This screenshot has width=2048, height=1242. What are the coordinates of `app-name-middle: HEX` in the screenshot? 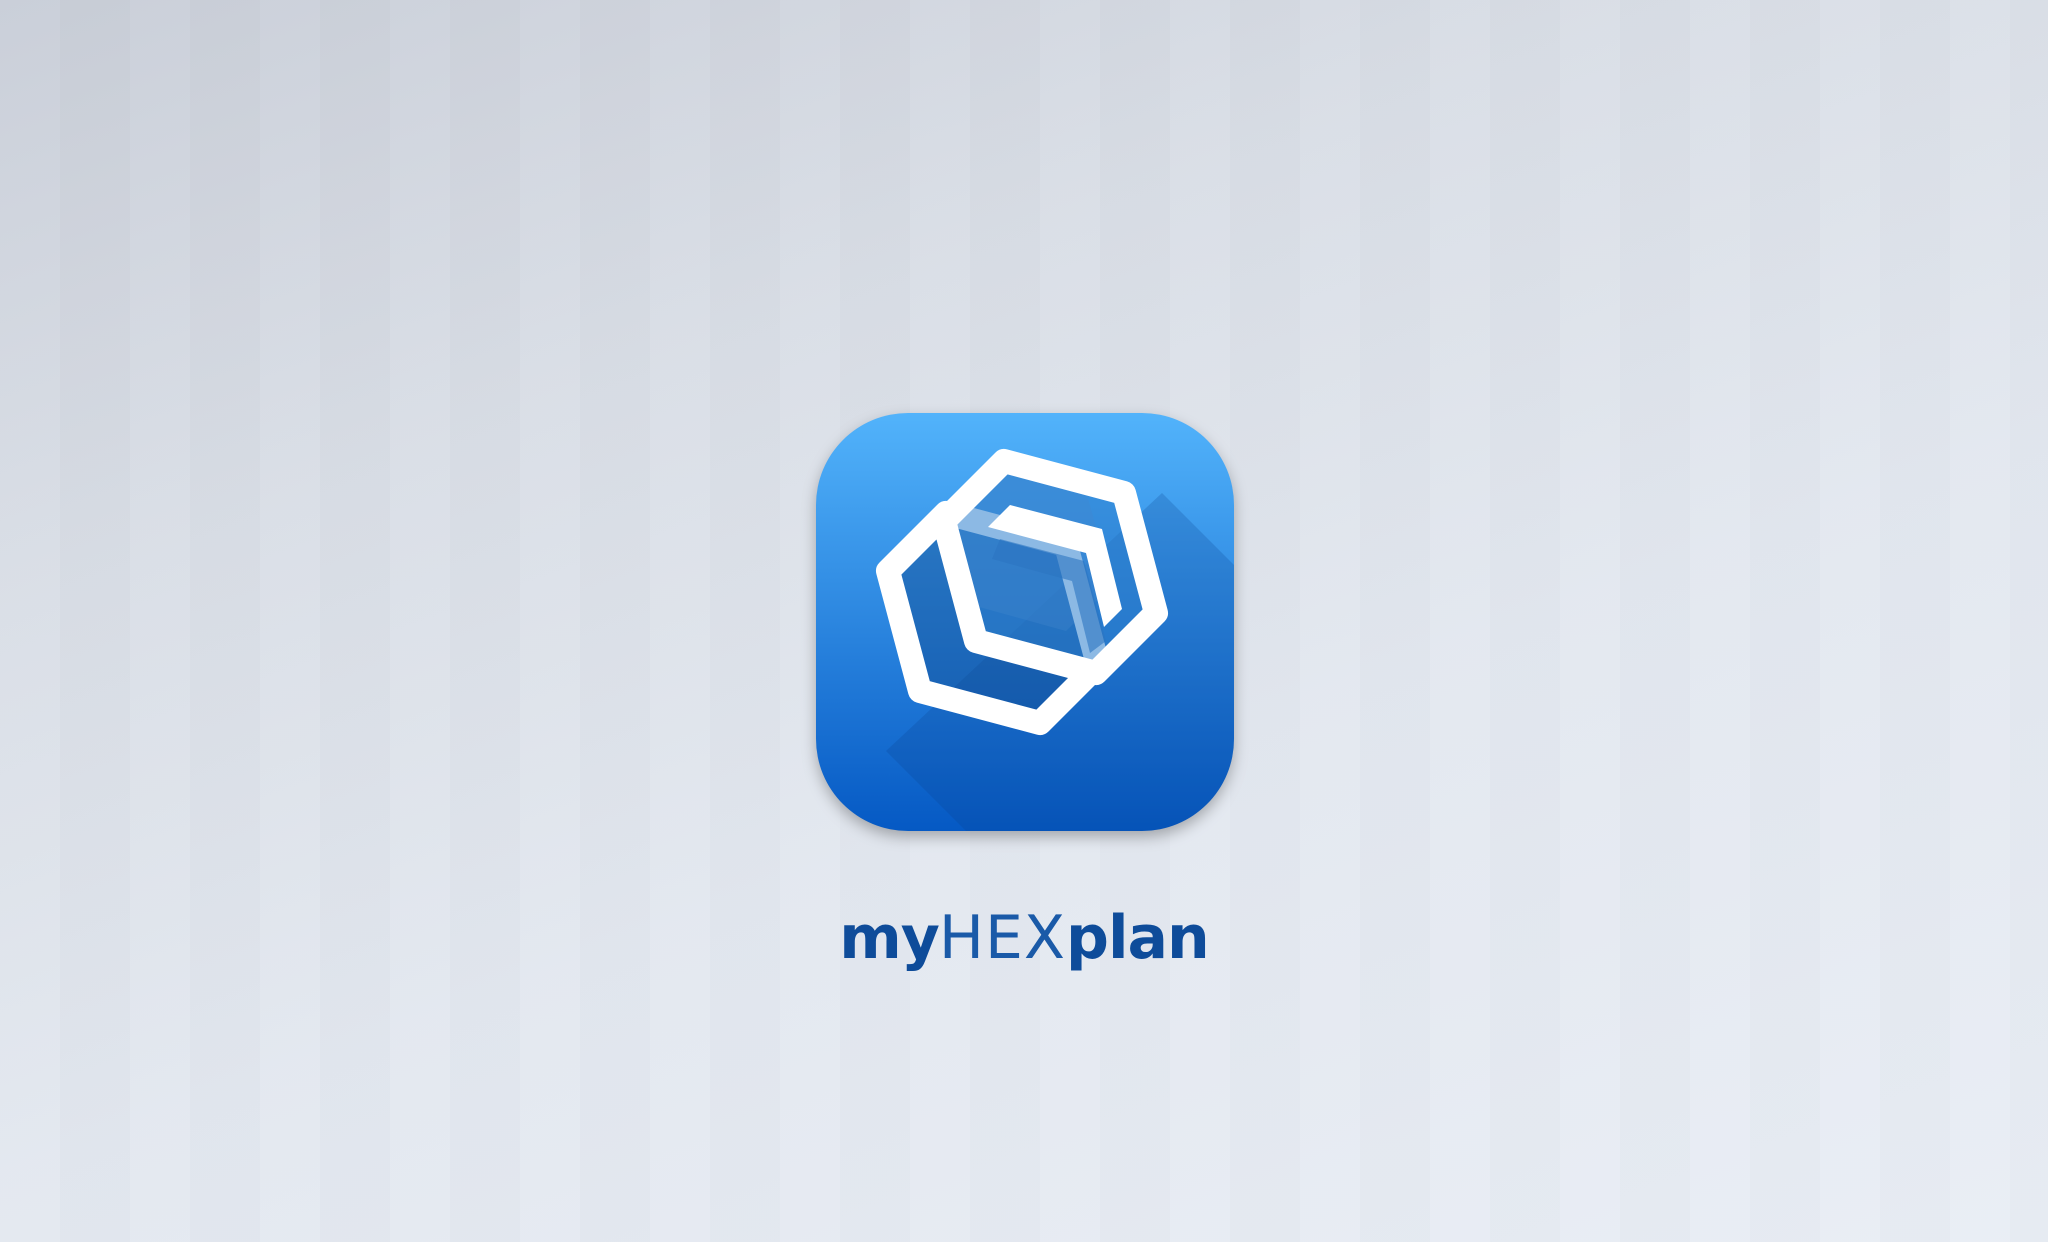 It's located at (1002, 938).